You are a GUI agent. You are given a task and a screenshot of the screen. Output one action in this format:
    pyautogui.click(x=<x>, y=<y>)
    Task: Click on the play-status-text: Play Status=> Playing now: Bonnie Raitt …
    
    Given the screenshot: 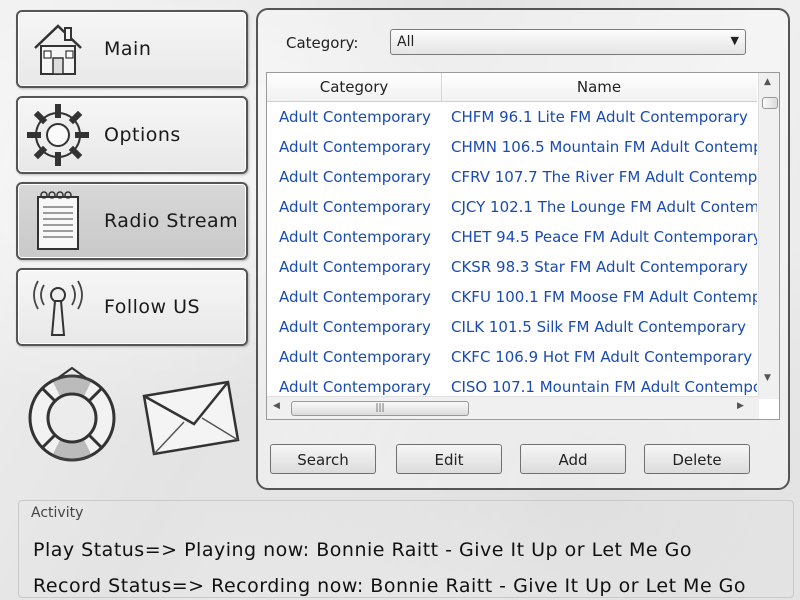 What is the action you would take?
    pyautogui.click(x=362, y=550)
    